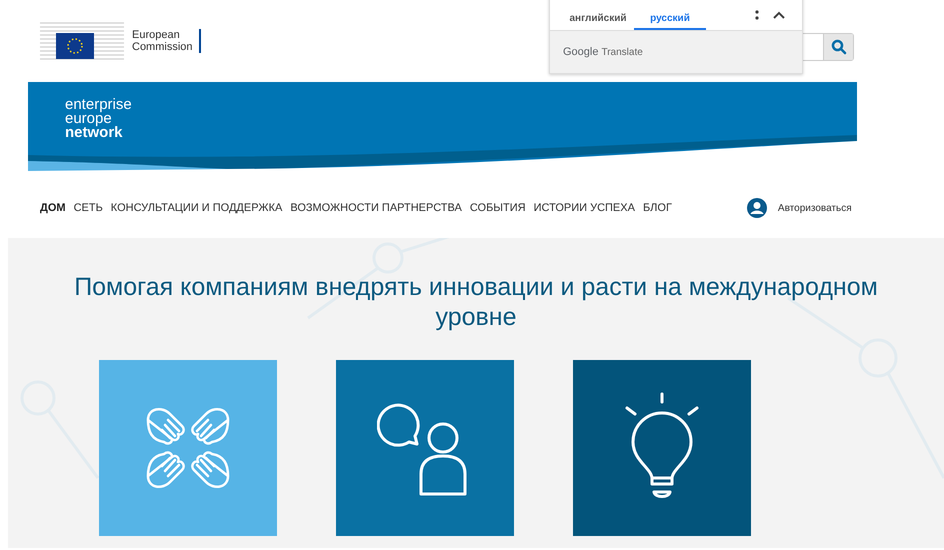  What do you see at coordinates (99, 105) in the screenshot?
I see `logo-text: enterprise` at bounding box center [99, 105].